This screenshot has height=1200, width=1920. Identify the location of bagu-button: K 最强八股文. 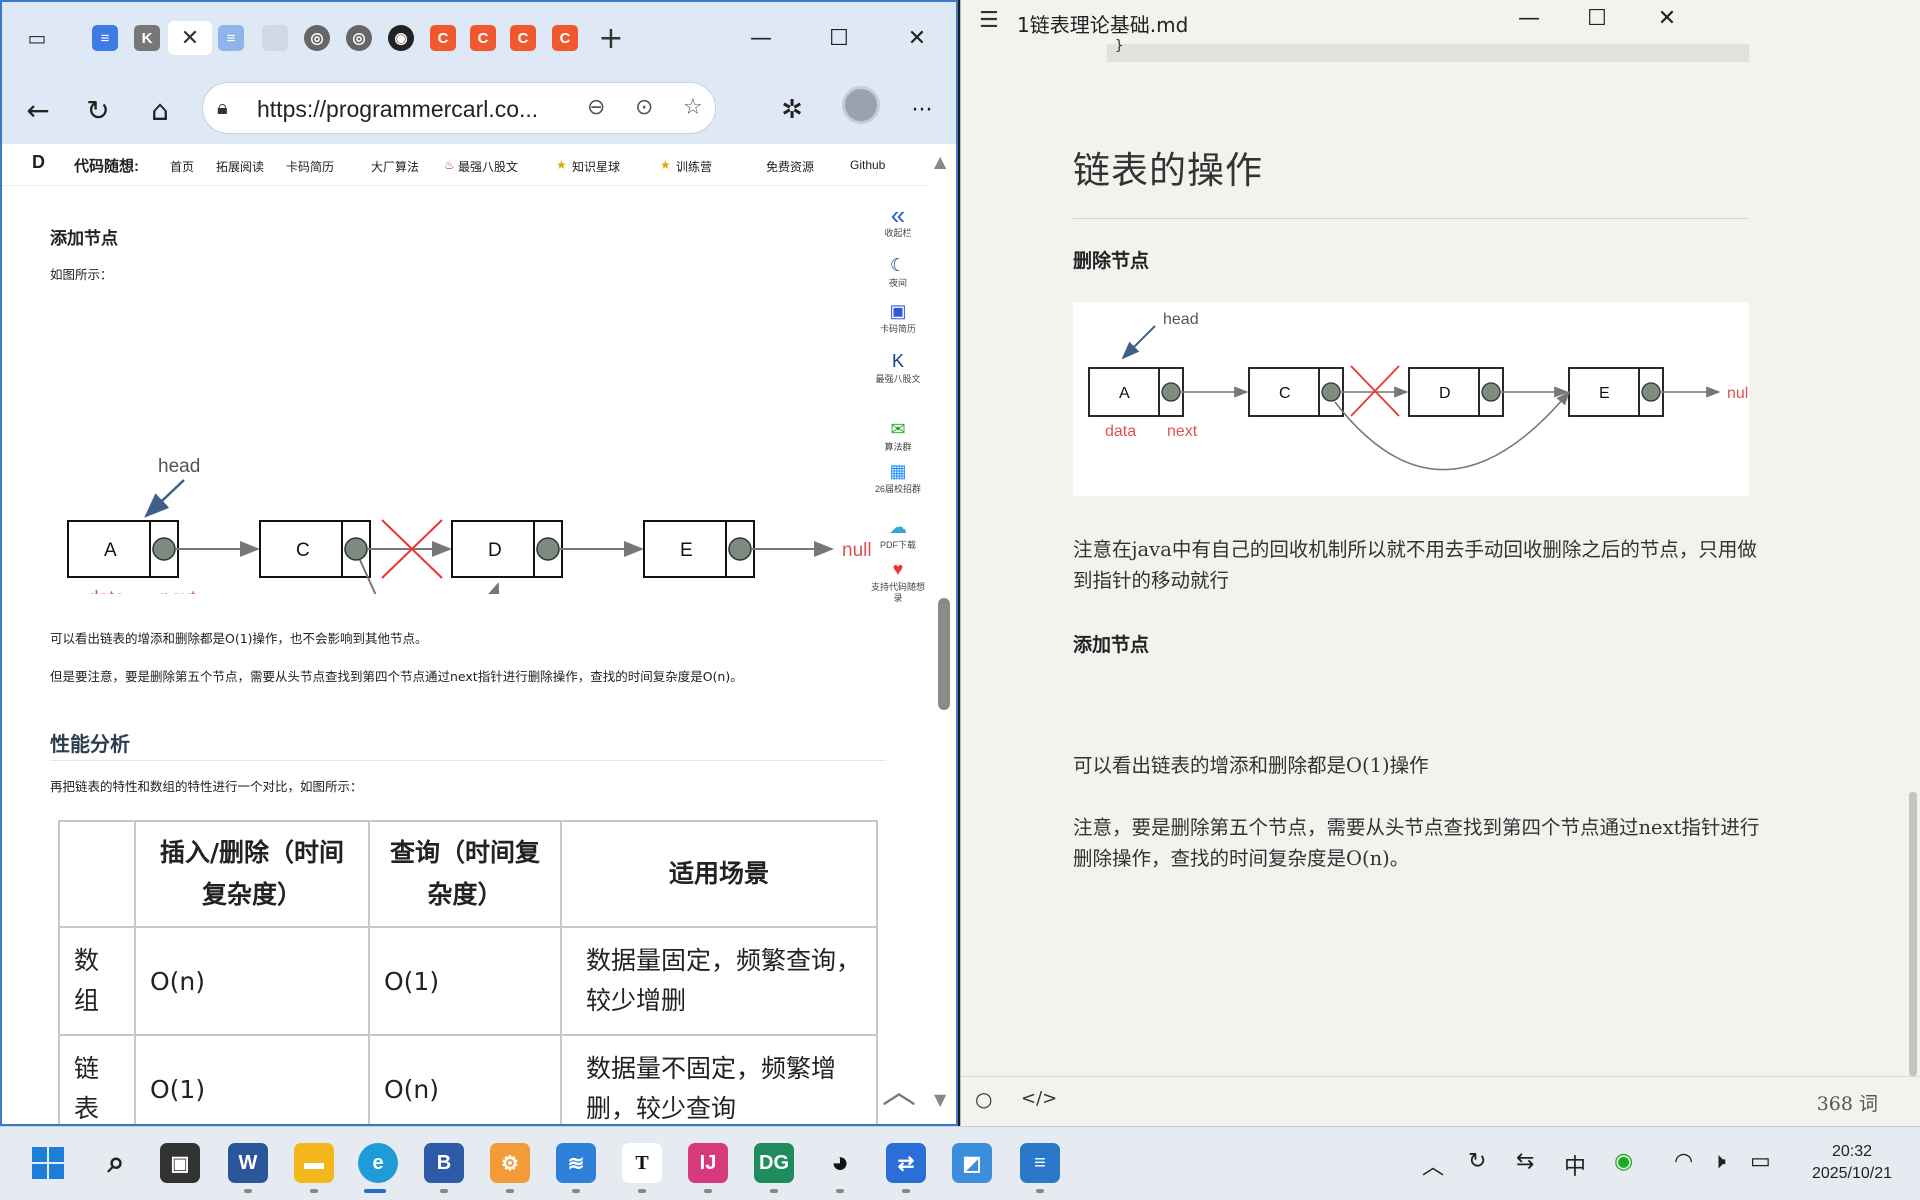
(898, 367).